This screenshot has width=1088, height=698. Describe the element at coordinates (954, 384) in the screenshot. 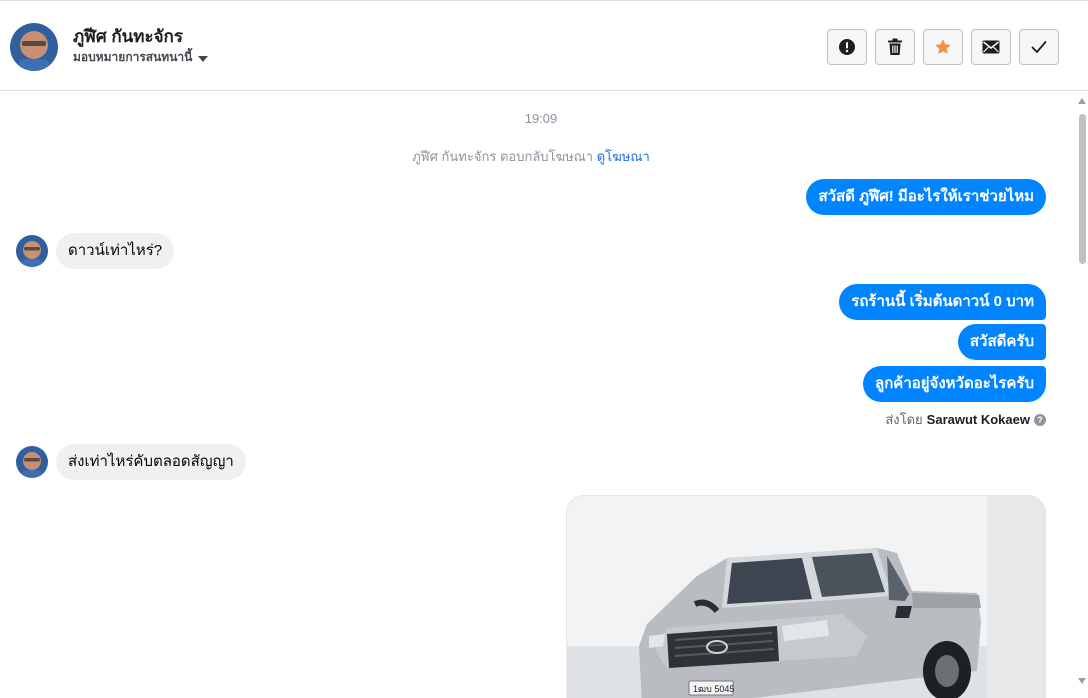

I see `outgoing-message: ลูกค้าอยู่จังหวัดอะไรครับ` at that location.